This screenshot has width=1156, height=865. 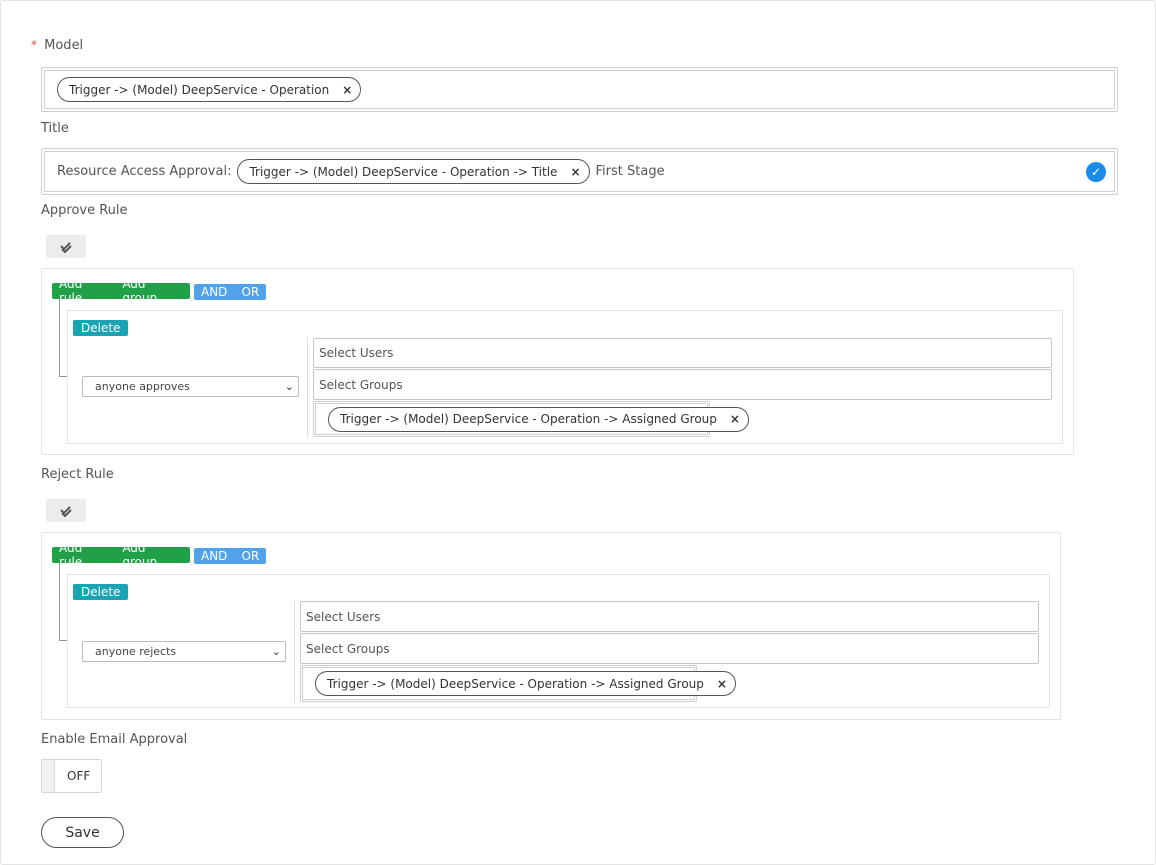 What do you see at coordinates (214, 556) in the screenshot?
I see `reject-and-button: AND` at bounding box center [214, 556].